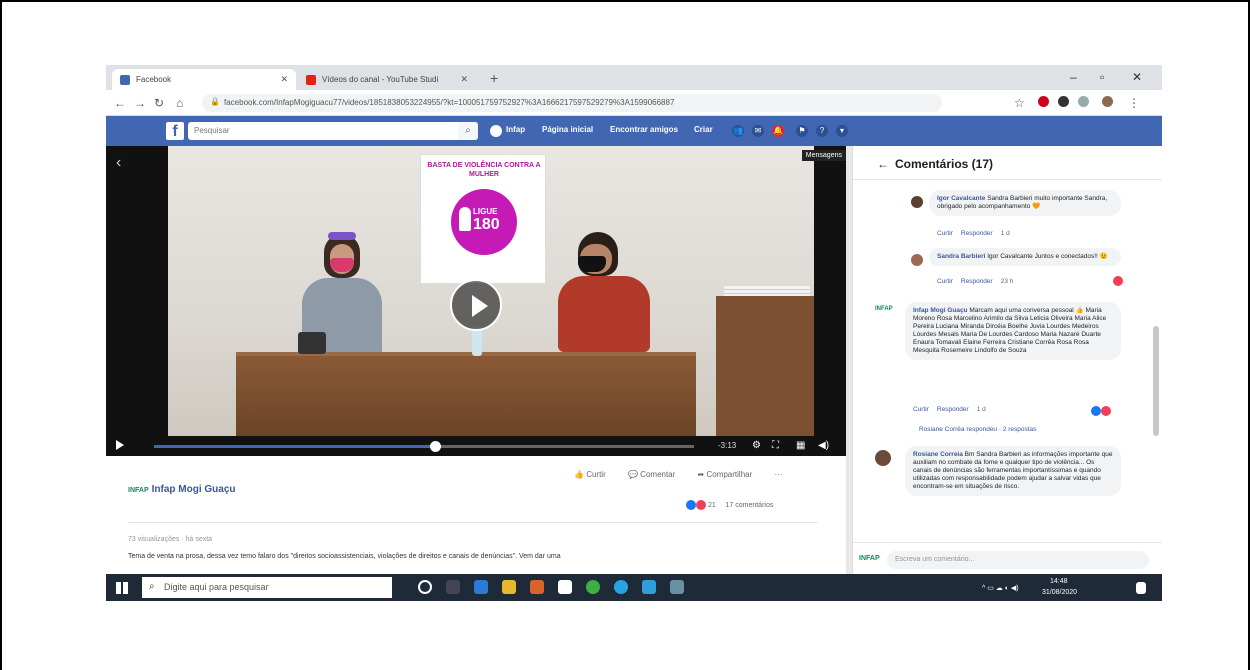  I want to click on progress-fill, so click(294, 446).